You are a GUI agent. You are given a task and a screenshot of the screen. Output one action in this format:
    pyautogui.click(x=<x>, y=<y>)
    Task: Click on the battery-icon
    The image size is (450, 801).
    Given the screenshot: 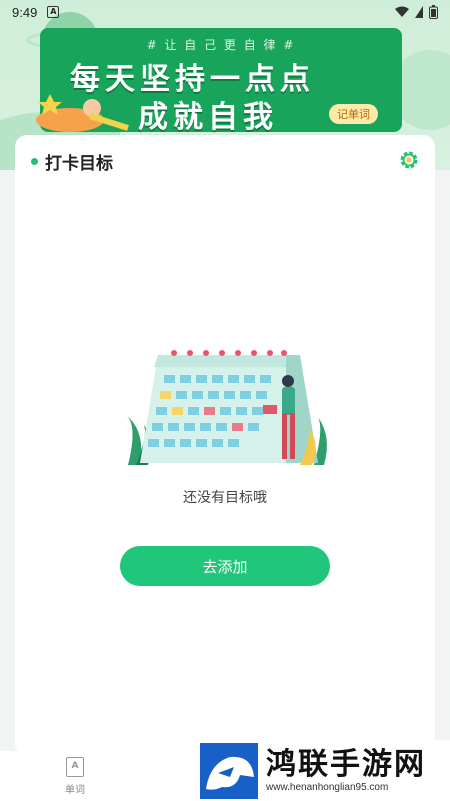 What is the action you would take?
    pyautogui.click(x=433, y=12)
    